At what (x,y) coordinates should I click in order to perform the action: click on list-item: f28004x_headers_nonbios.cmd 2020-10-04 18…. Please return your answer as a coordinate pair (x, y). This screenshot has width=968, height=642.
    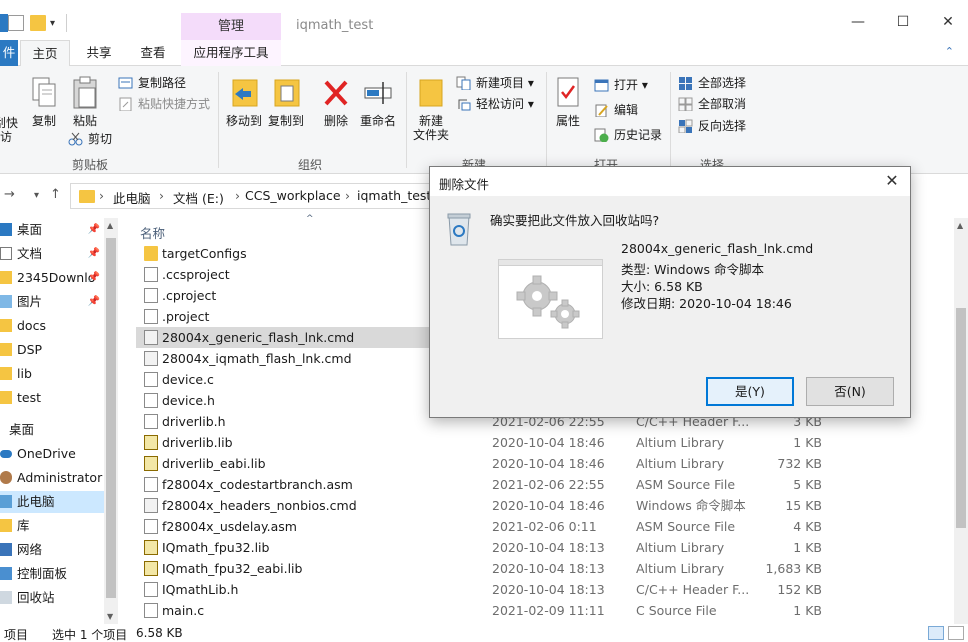
    Looking at the image, I should click on (546, 505).